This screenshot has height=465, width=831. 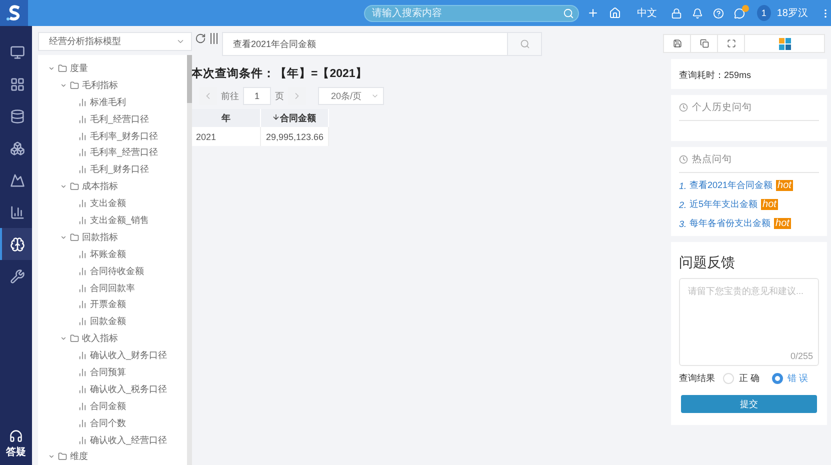 I want to click on grid-logo-icon, so click(x=784, y=44).